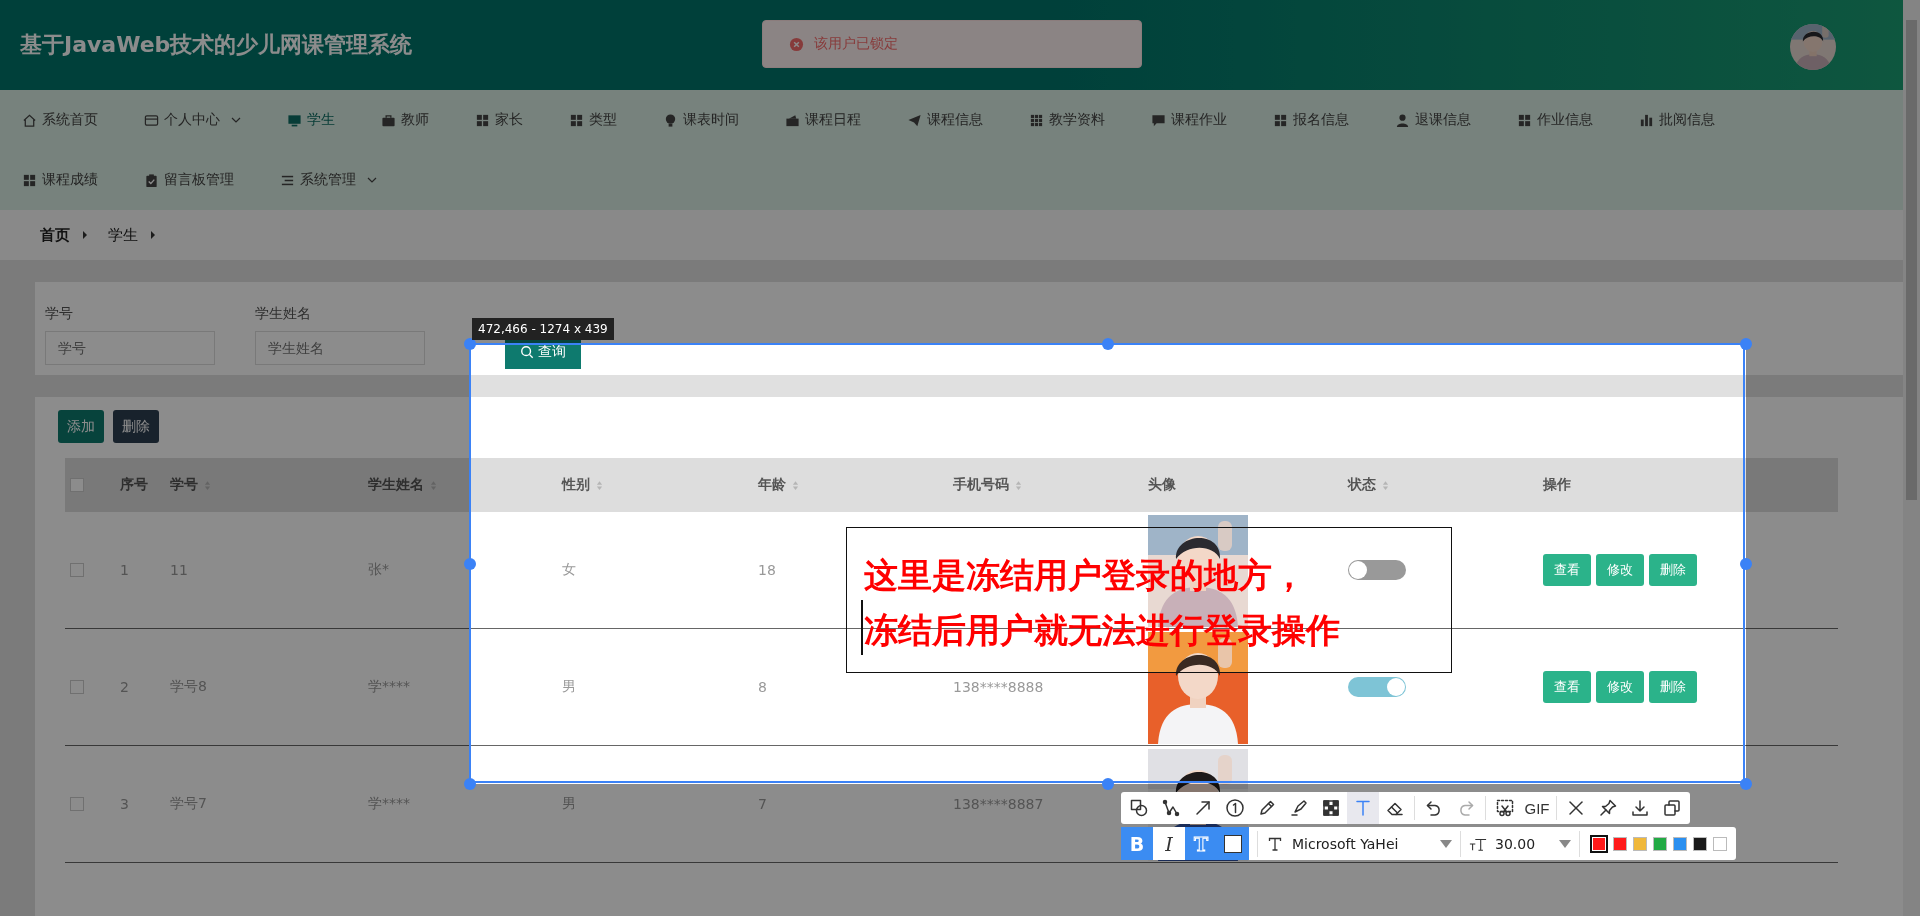  Describe the element at coordinates (1233, 843) in the screenshot. I see `format-toggle` at that location.